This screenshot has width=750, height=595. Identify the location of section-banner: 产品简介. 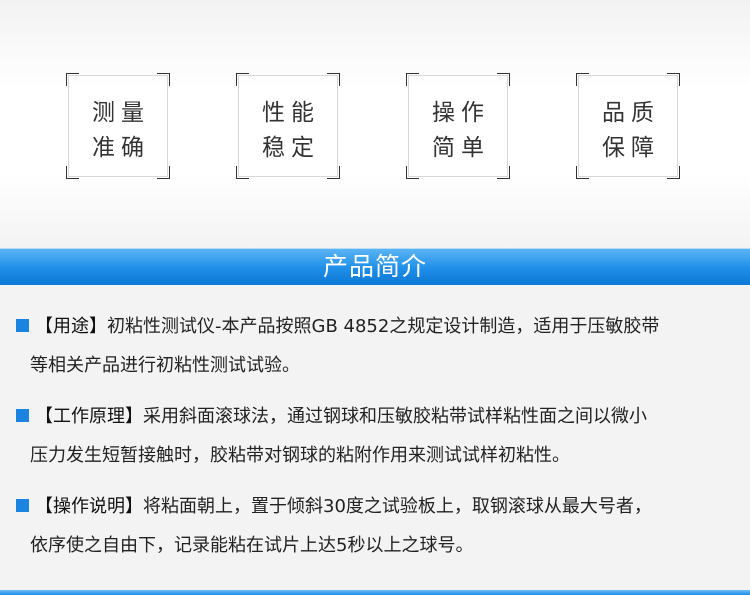
(375, 266).